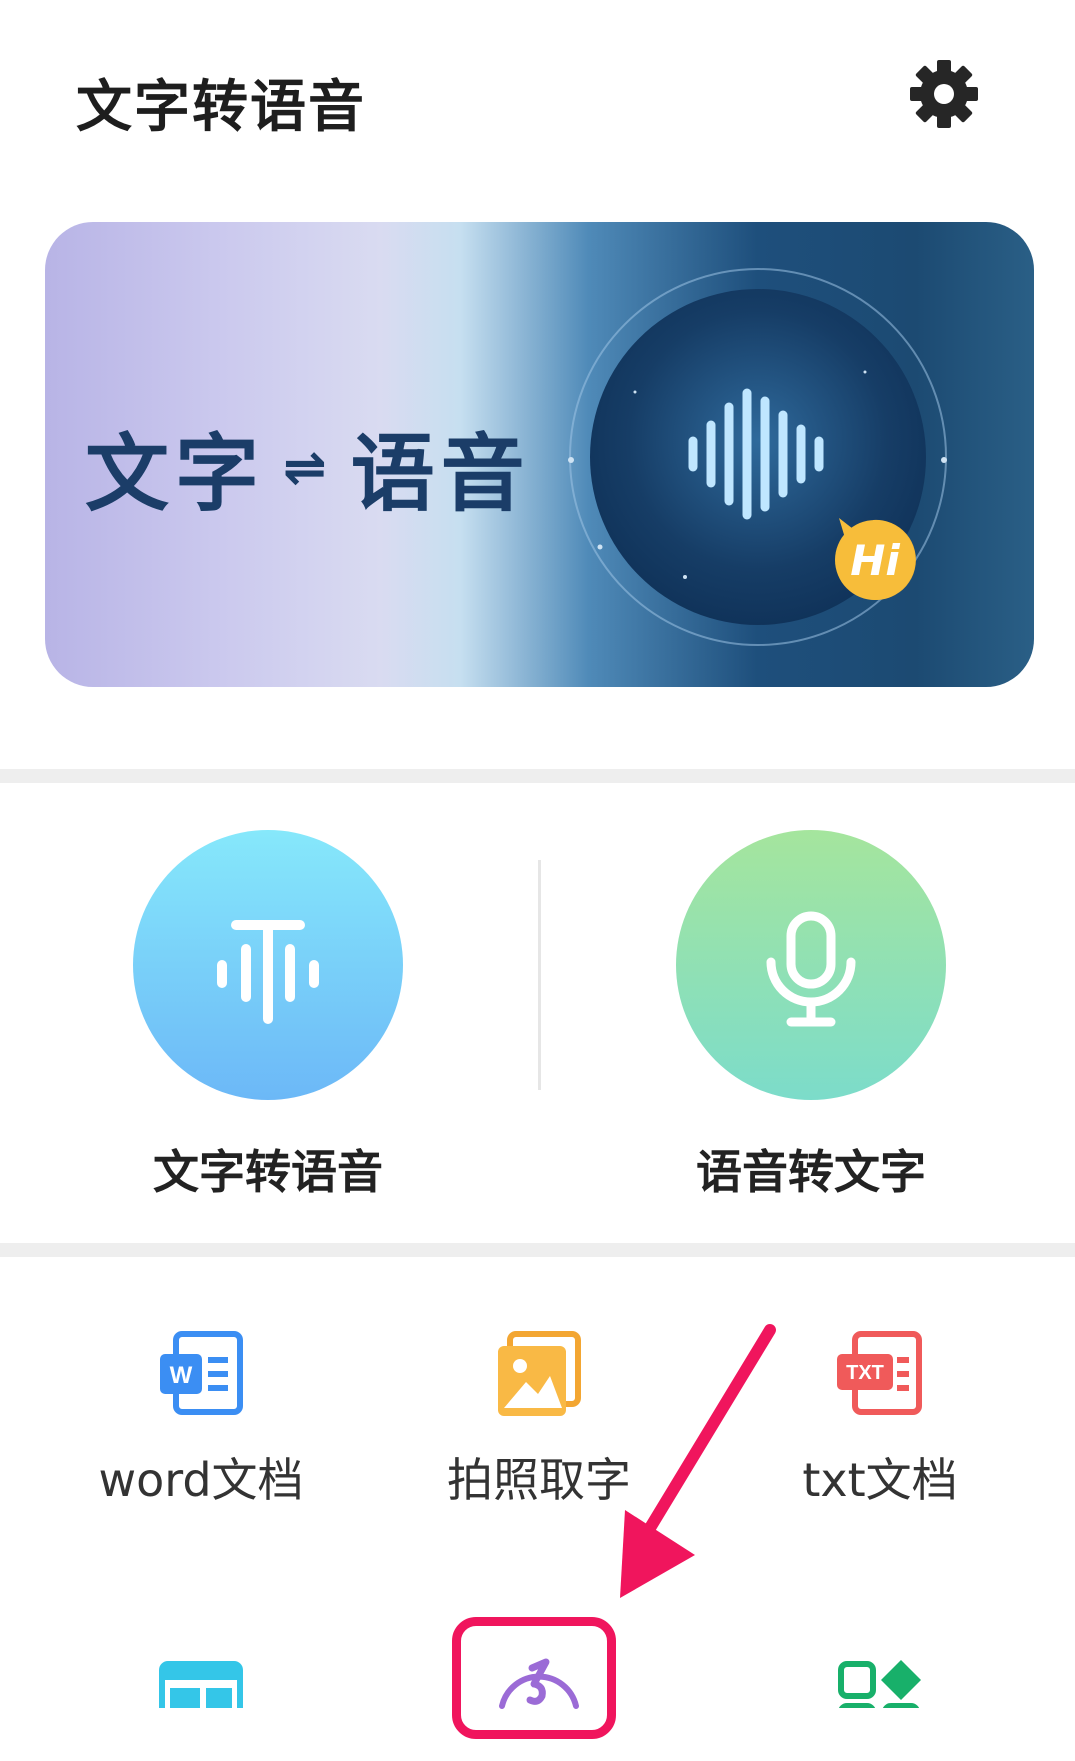 The image size is (1075, 1761). What do you see at coordinates (539, 975) in the screenshot?
I see `vertical-divider` at bounding box center [539, 975].